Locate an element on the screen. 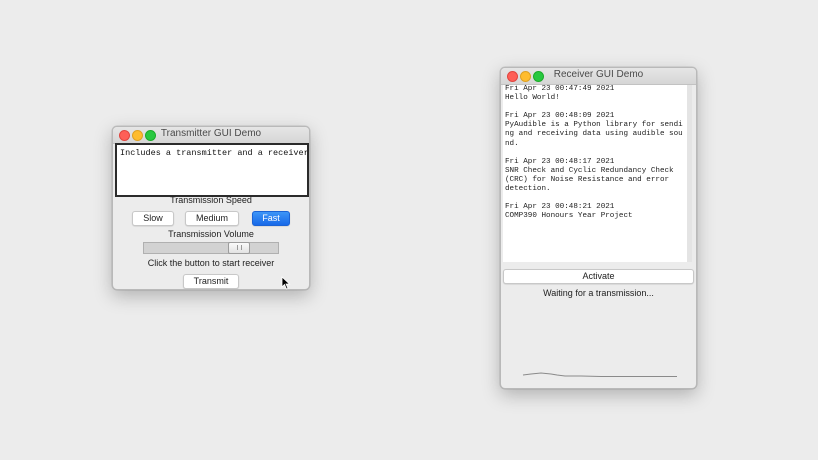 The height and width of the screenshot is (460, 818). volume-slider-thumb is located at coordinates (239, 248).